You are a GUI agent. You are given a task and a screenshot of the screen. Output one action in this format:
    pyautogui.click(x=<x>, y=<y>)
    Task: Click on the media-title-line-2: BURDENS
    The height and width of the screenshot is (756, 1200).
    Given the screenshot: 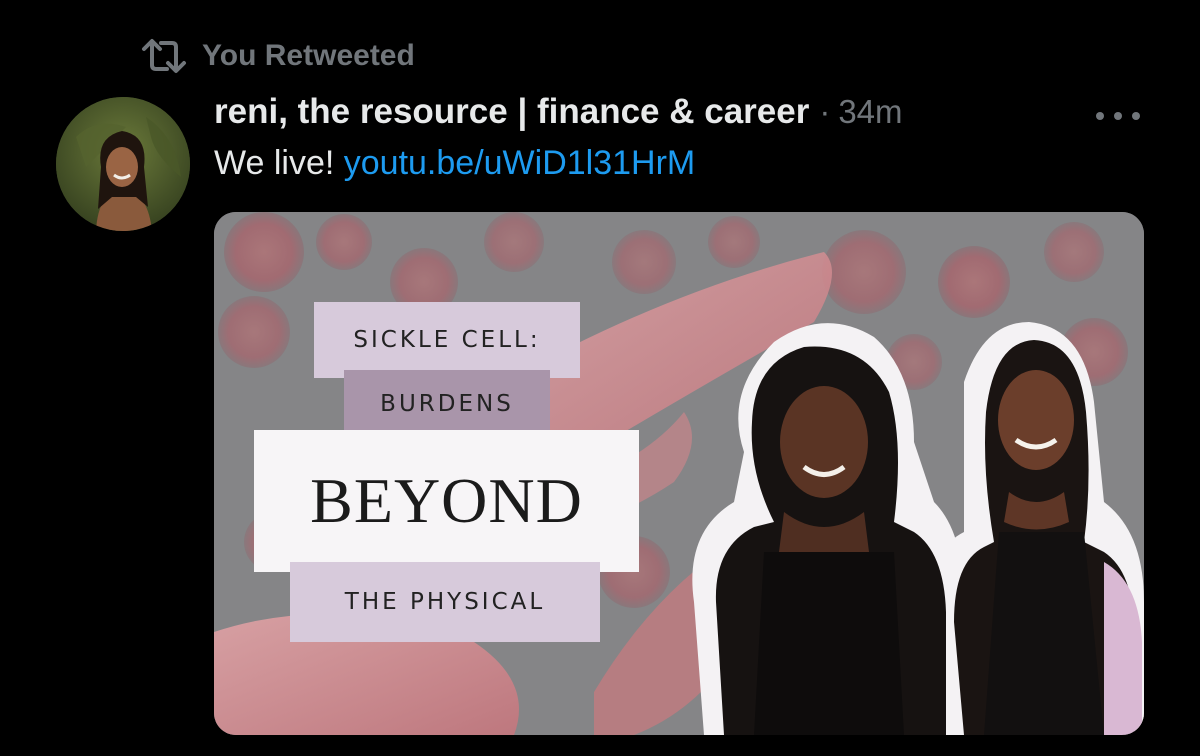 What is the action you would take?
    pyautogui.click(x=447, y=404)
    